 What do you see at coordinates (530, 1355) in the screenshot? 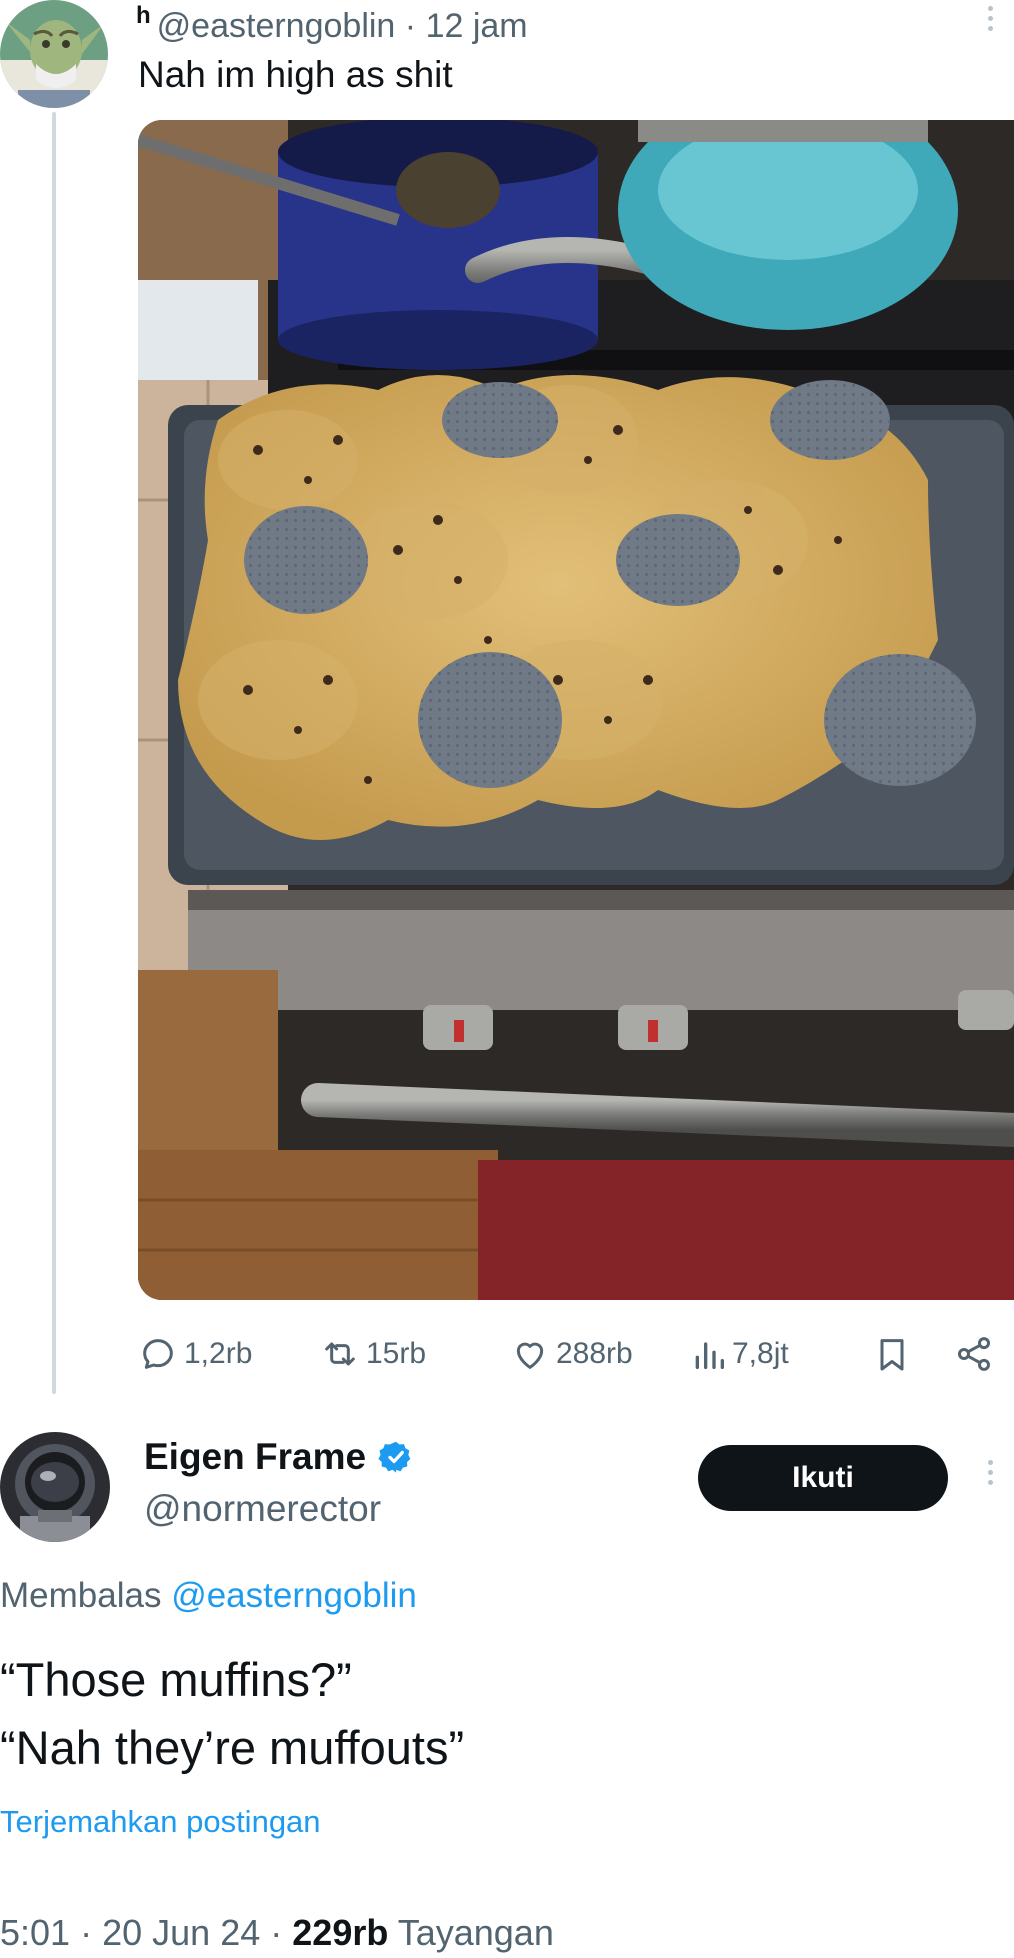
I see `like-icon` at bounding box center [530, 1355].